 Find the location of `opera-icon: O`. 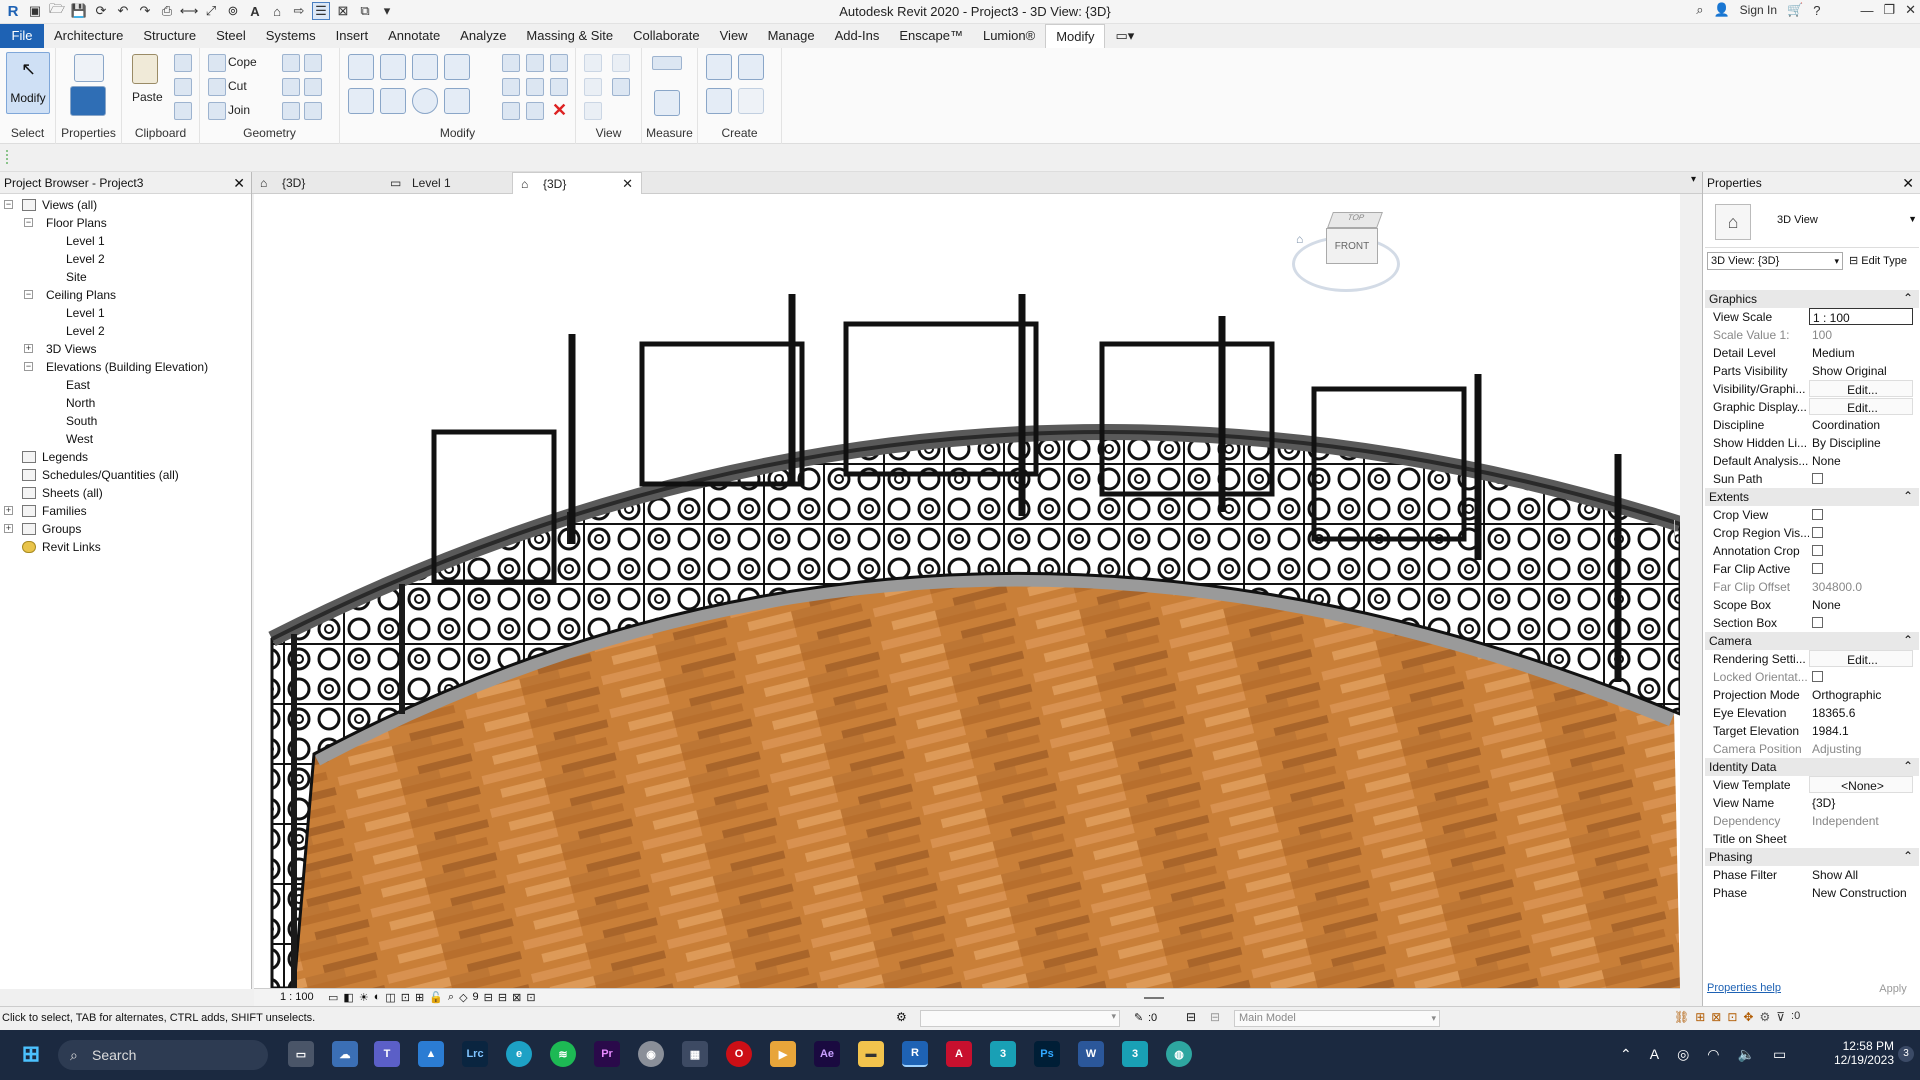

opera-icon: O is located at coordinates (739, 1054).